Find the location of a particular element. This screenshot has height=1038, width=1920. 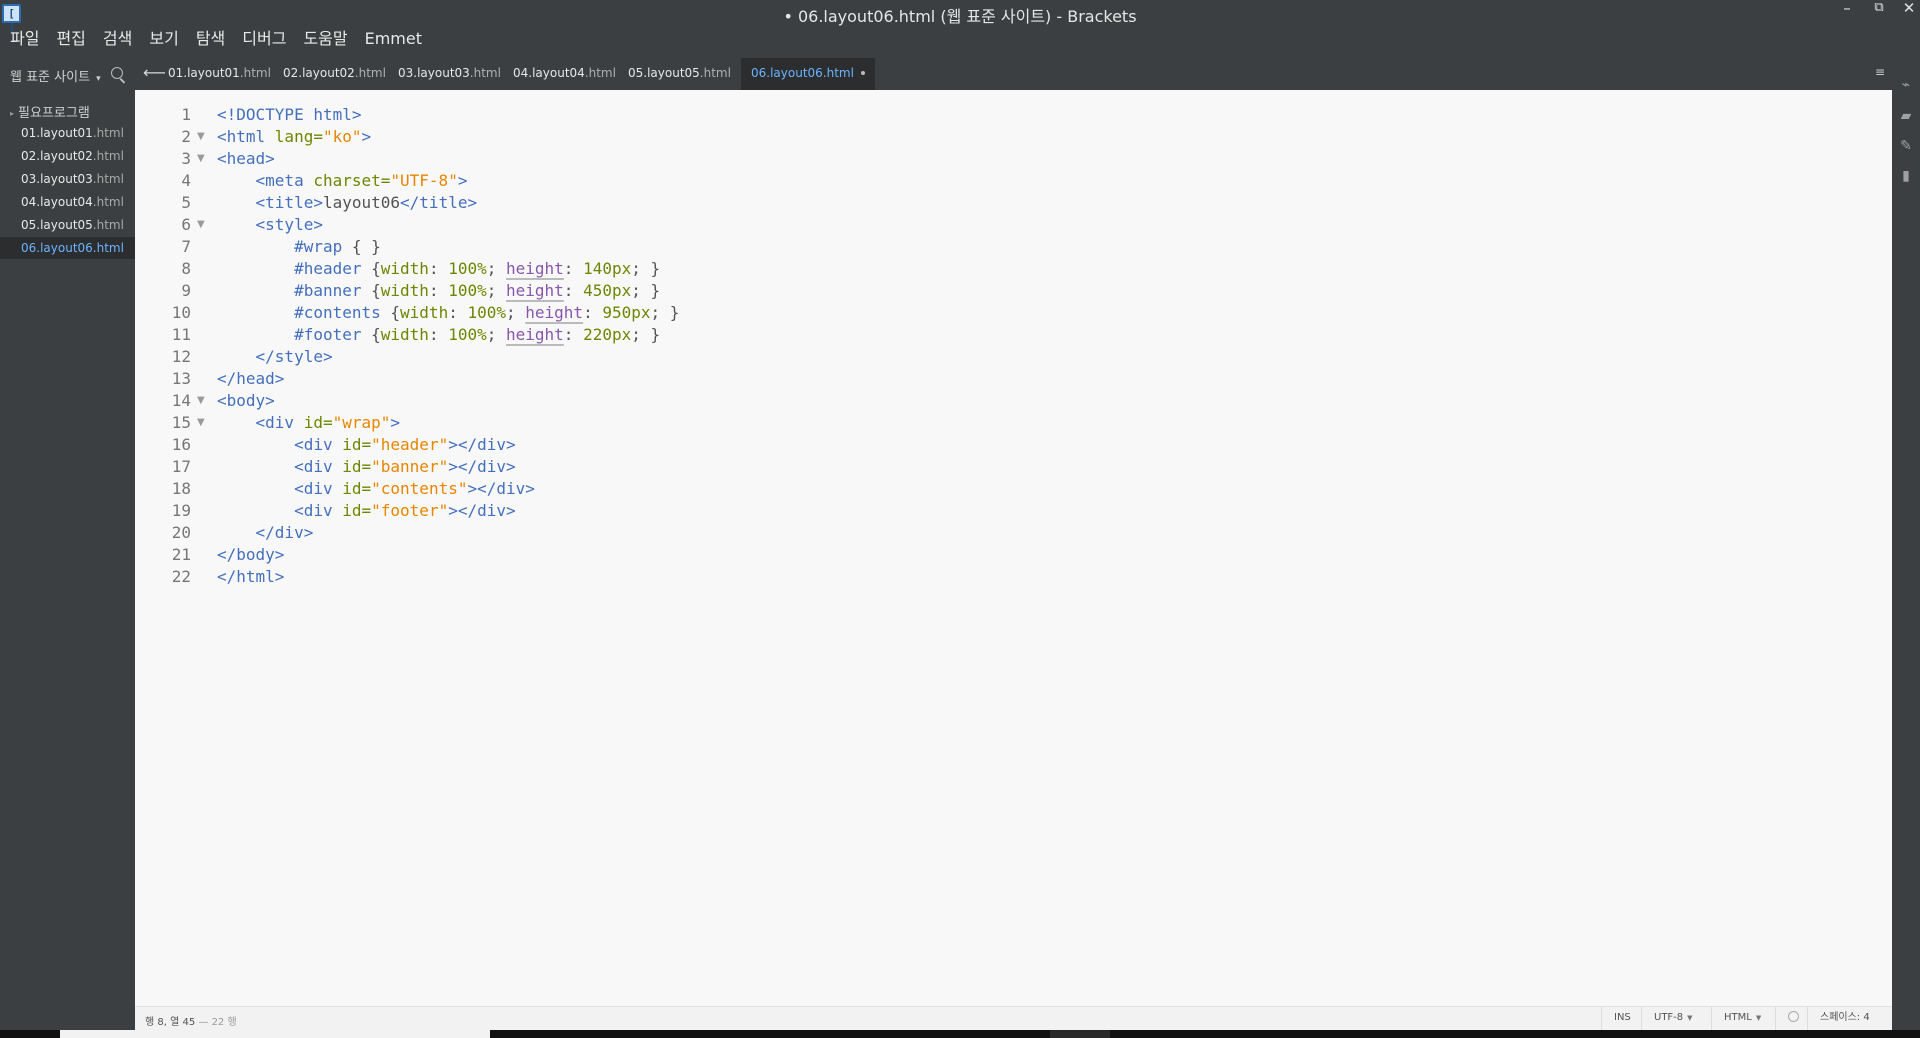

code-token: <head> is located at coordinates (246, 158).